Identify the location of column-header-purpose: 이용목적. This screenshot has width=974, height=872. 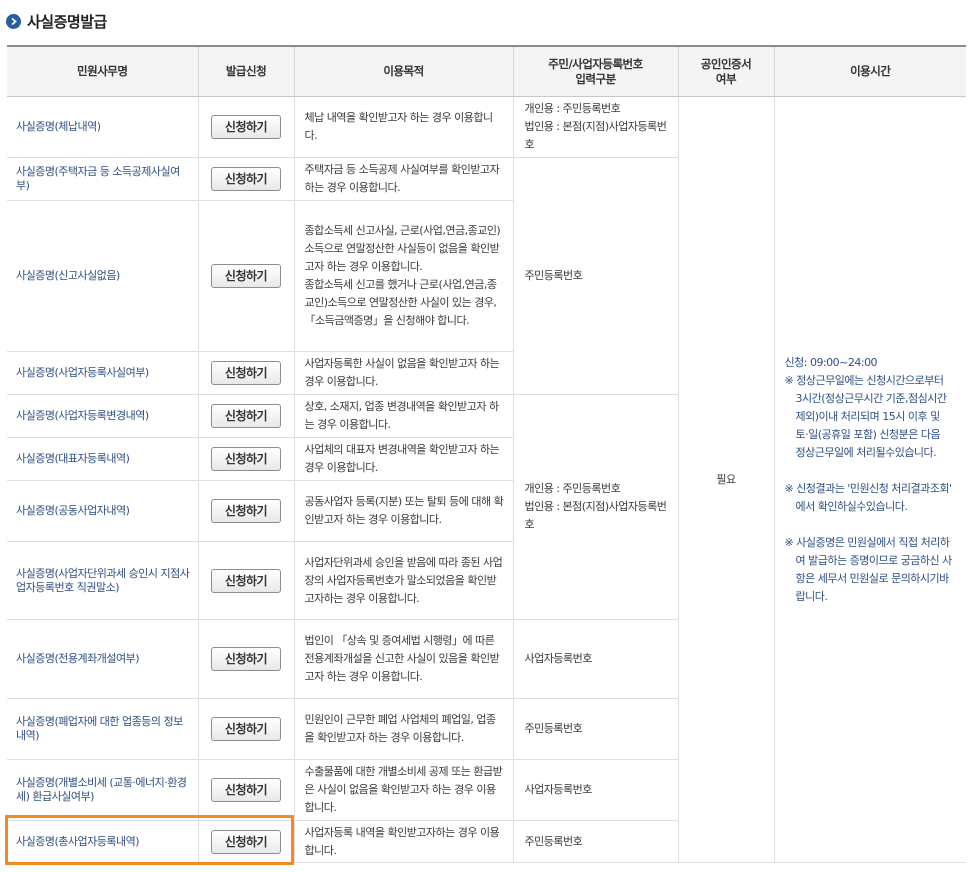
(403, 71).